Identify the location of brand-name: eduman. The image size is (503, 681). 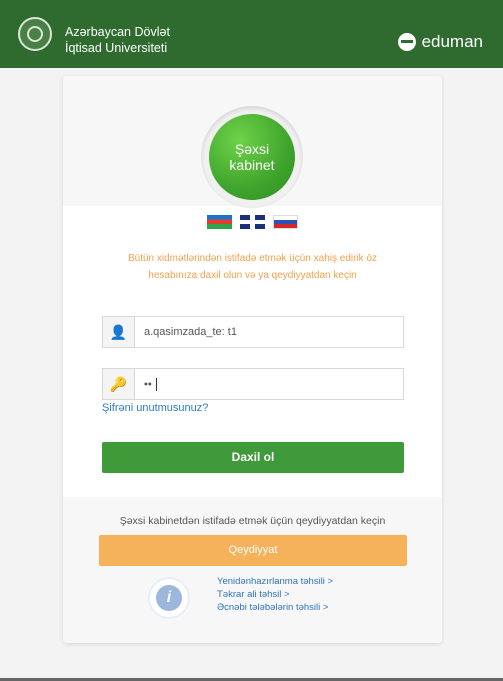
(452, 41).